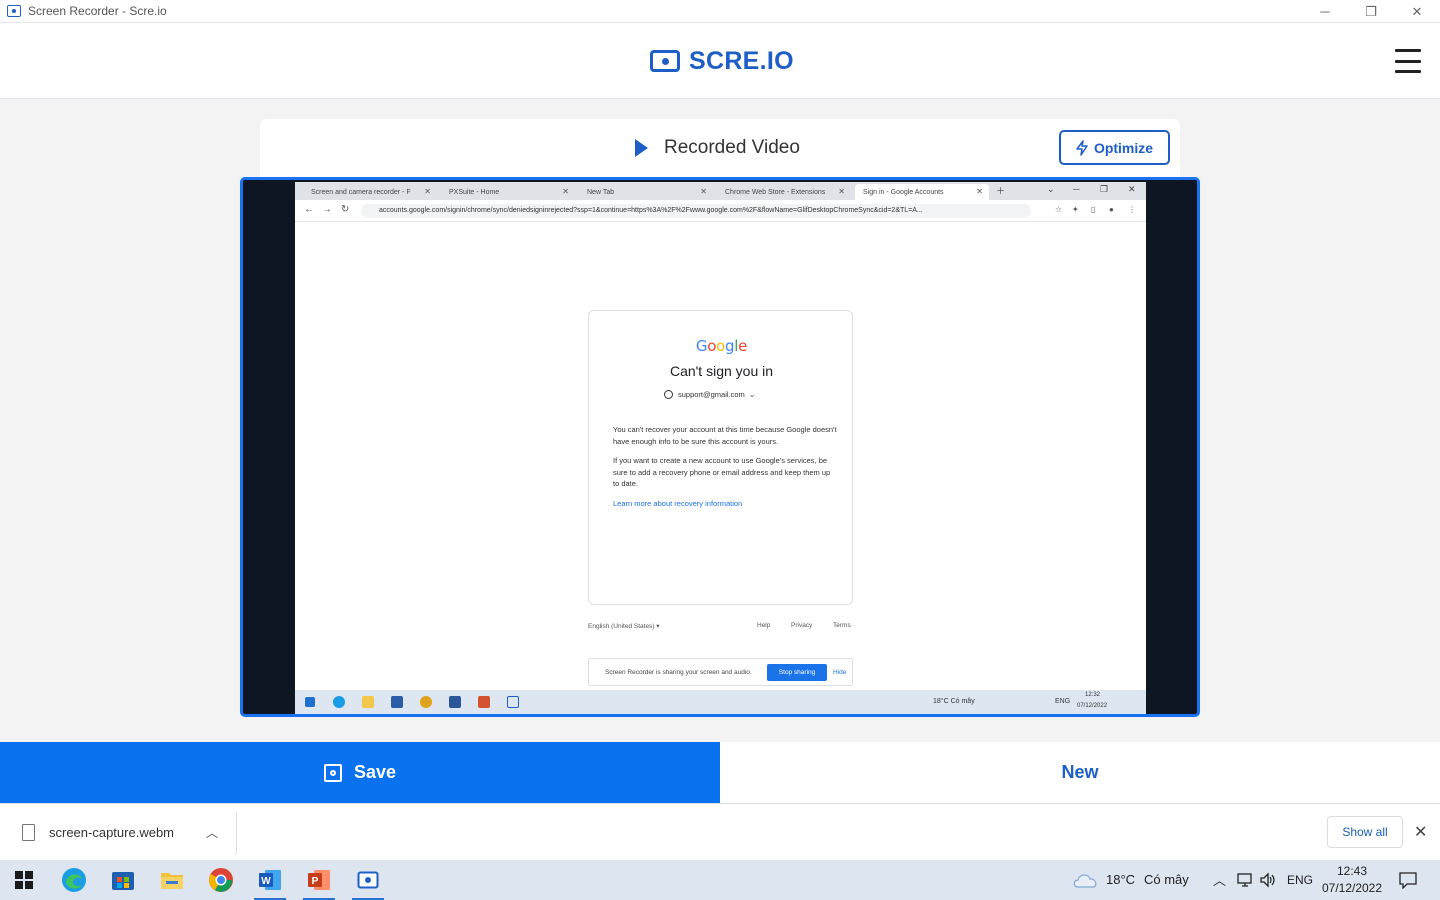 The height and width of the screenshot is (900, 1440). What do you see at coordinates (1063, 701) in the screenshot?
I see `recorded-lang: ENG` at bounding box center [1063, 701].